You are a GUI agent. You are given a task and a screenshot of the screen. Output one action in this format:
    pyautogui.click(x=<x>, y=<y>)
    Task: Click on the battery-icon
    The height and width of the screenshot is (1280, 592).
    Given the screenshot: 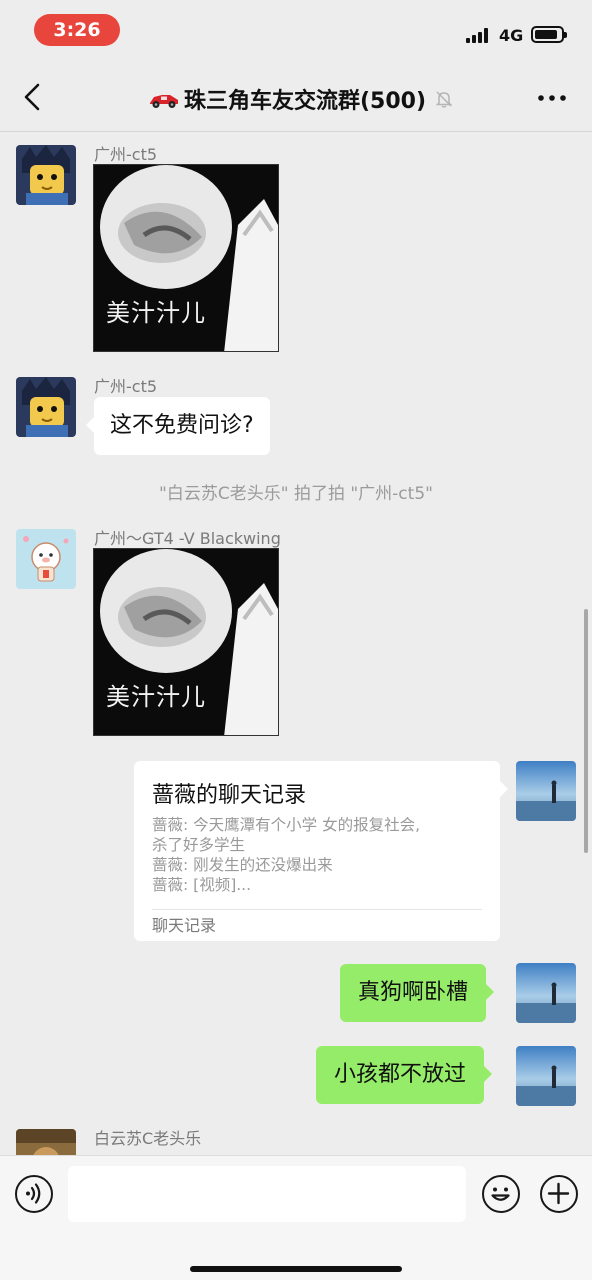 What is the action you would take?
    pyautogui.click(x=549, y=34)
    